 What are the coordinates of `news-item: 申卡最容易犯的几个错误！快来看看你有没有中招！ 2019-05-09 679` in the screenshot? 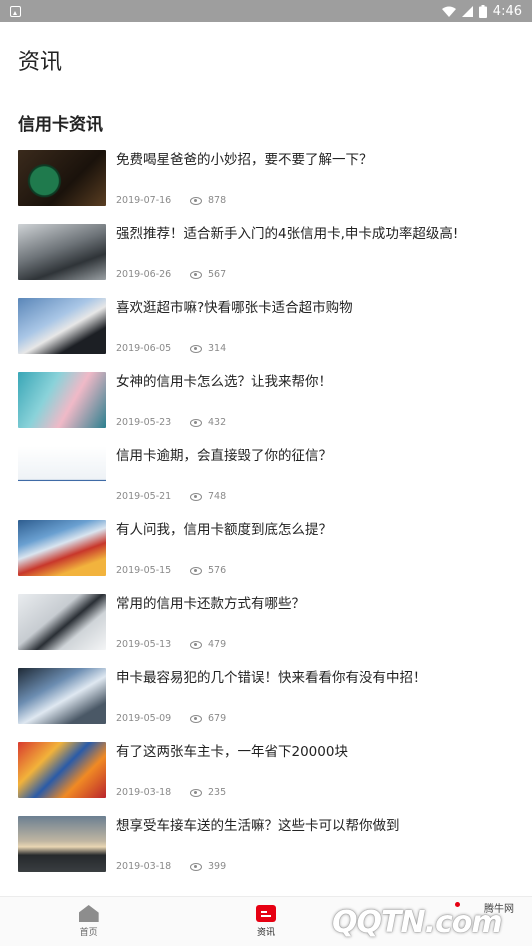 It's located at (266, 705).